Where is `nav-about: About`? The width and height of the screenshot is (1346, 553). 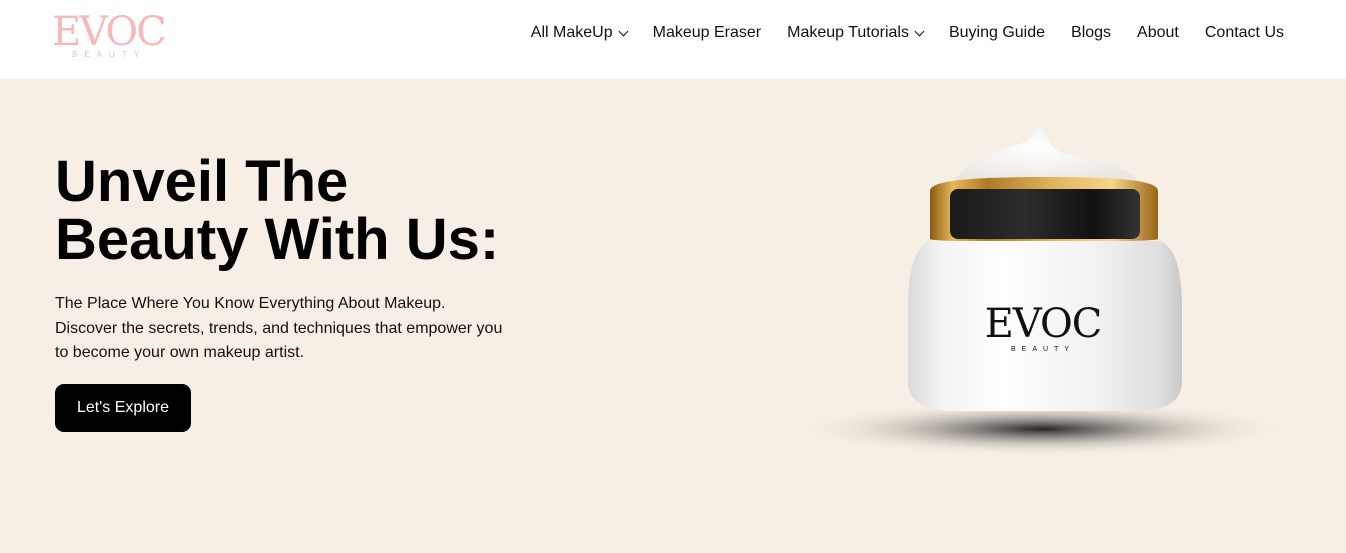 nav-about: About is located at coordinates (1158, 33).